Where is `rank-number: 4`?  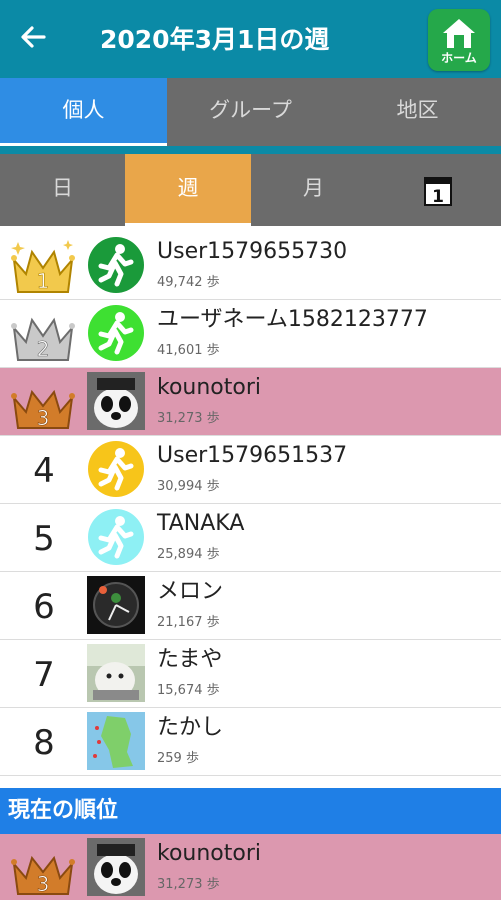
rank-number: 4 is located at coordinates (44, 471).